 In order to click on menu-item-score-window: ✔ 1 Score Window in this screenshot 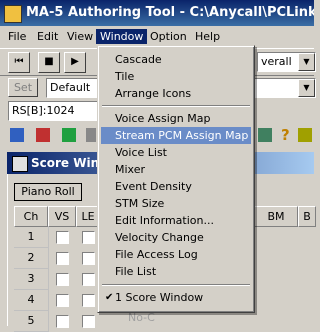, I will do `click(176, 297)`.